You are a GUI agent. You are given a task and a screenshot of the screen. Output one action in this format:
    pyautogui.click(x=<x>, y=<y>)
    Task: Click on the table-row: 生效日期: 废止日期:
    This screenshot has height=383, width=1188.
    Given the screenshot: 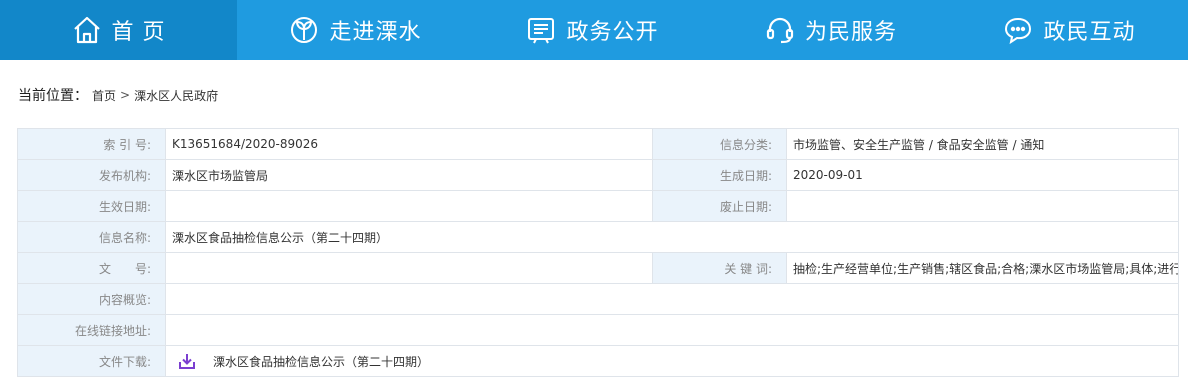 What is the action you would take?
    pyautogui.click(x=598, y=206)
    